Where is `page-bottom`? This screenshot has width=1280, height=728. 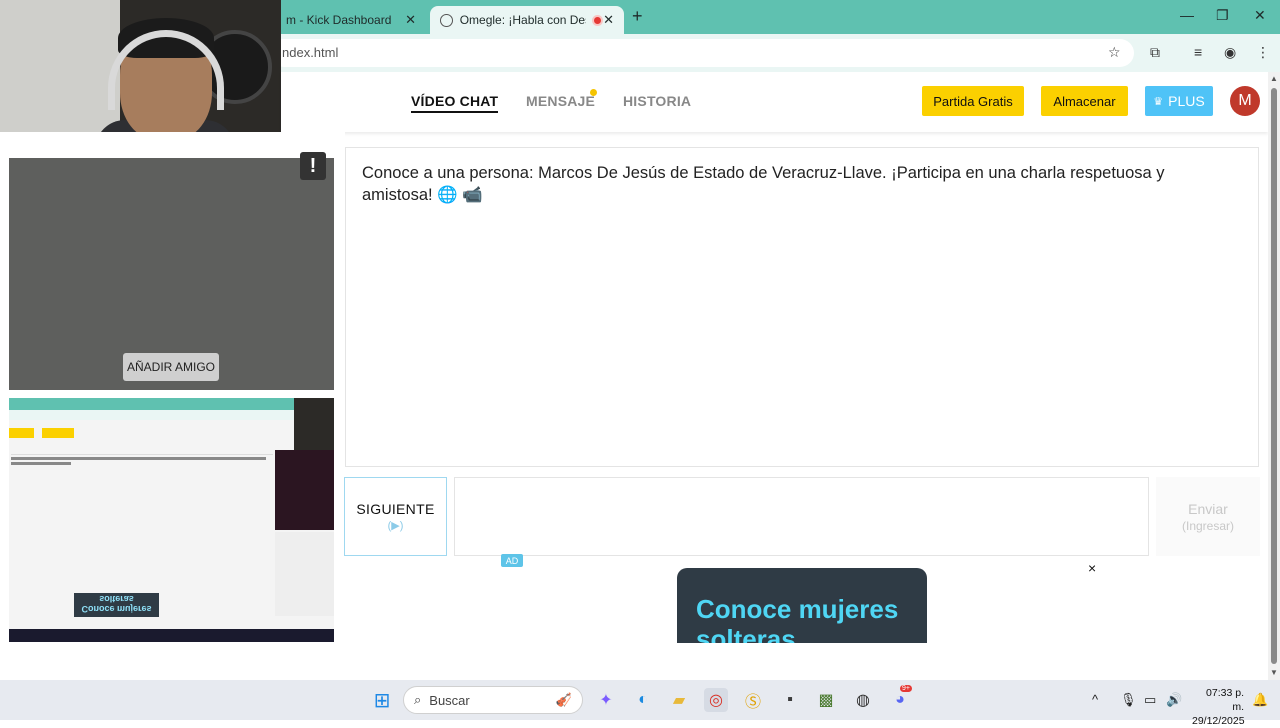 page-bottom is located at coordinates (634, 661).